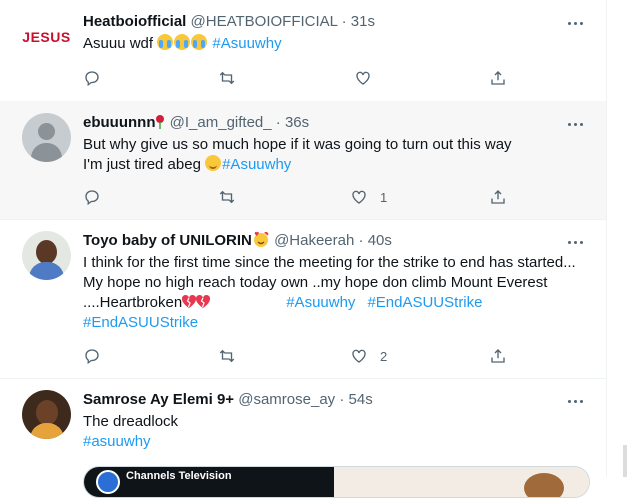  What do you see at coordinates (461, 482) in the screenshot?
I see `media-image-panel` at bounding box center [461, 482].